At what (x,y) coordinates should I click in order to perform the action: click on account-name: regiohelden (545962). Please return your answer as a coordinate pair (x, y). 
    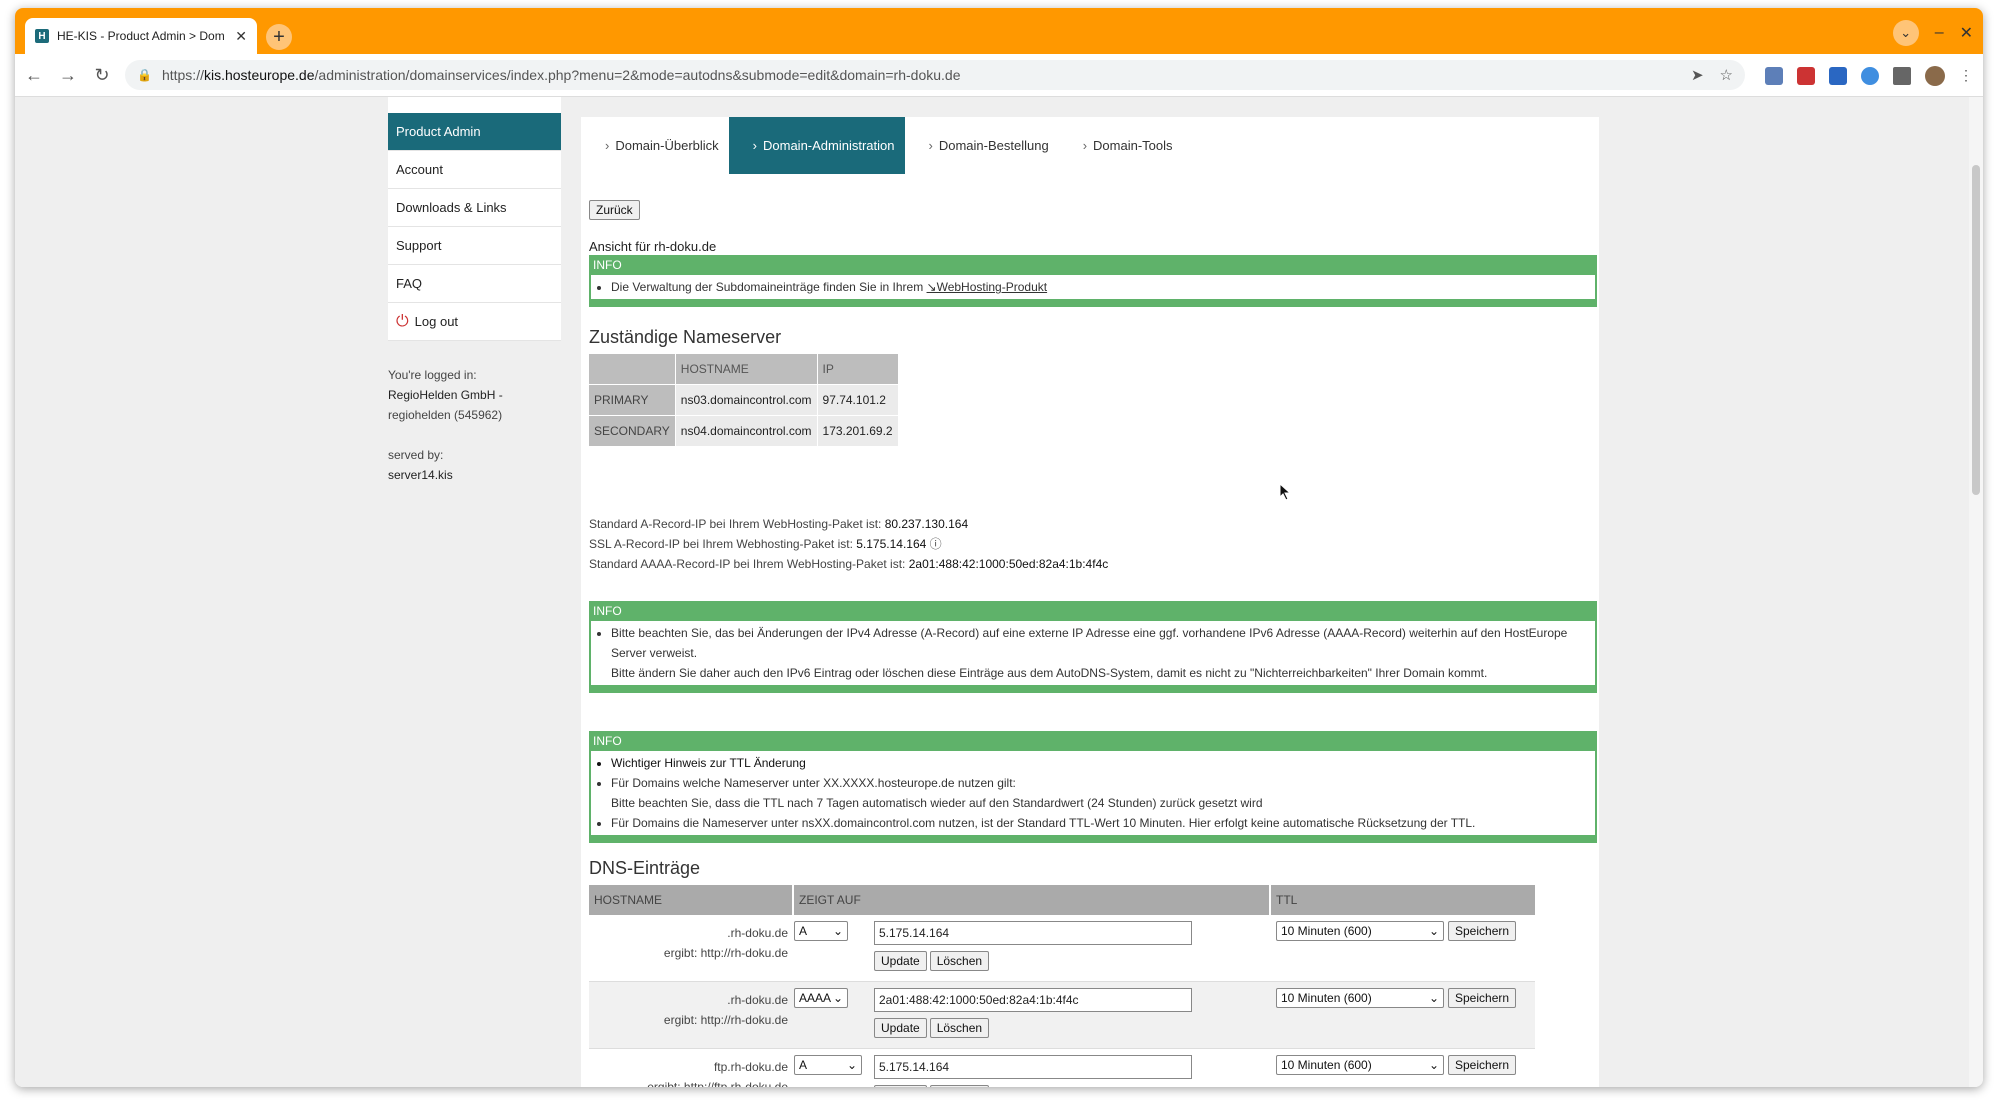
    Looking at the image, I should click on (445, 415).